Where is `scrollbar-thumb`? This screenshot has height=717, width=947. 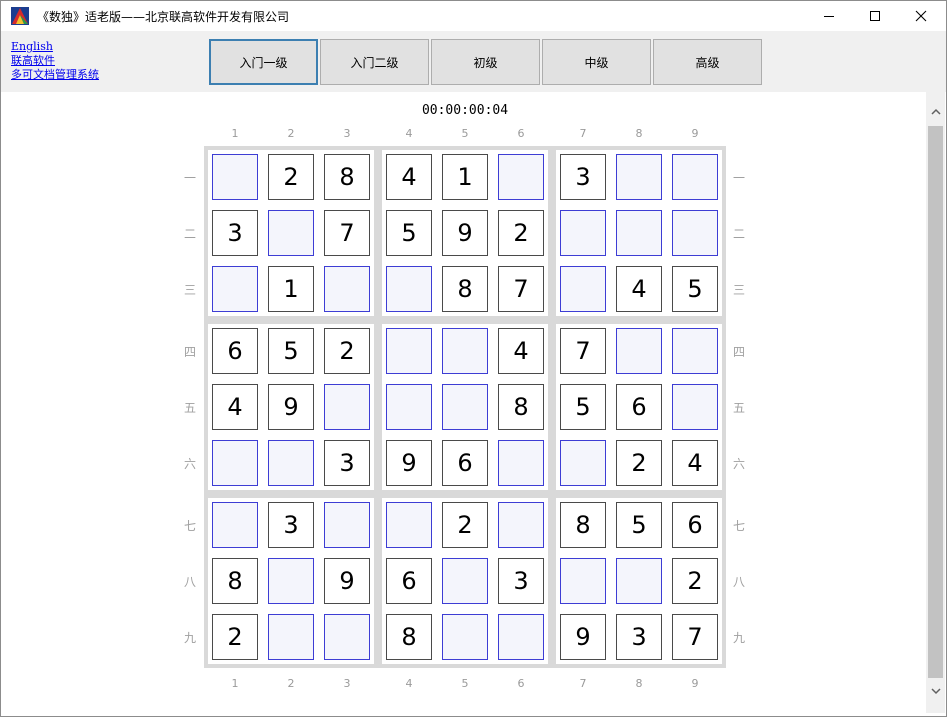
scrollbar-thumb is located at coordinates (935, 402).